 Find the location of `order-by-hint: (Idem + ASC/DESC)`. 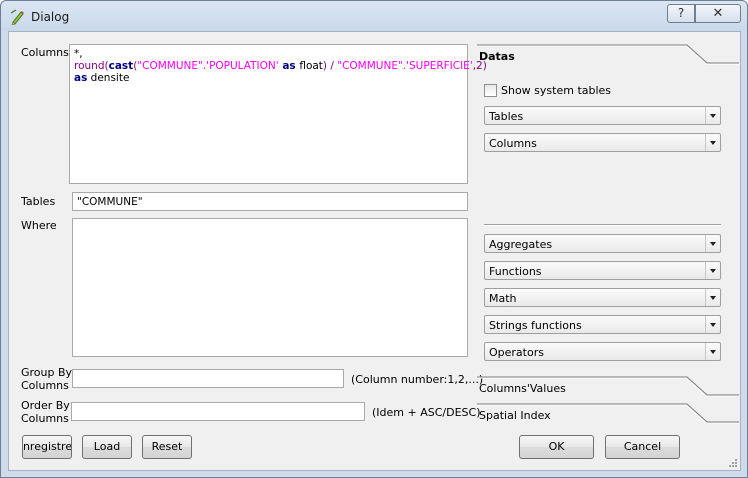

order-by-hint: (Idem + ASC/DESC) is located at coordinates (426, 412).